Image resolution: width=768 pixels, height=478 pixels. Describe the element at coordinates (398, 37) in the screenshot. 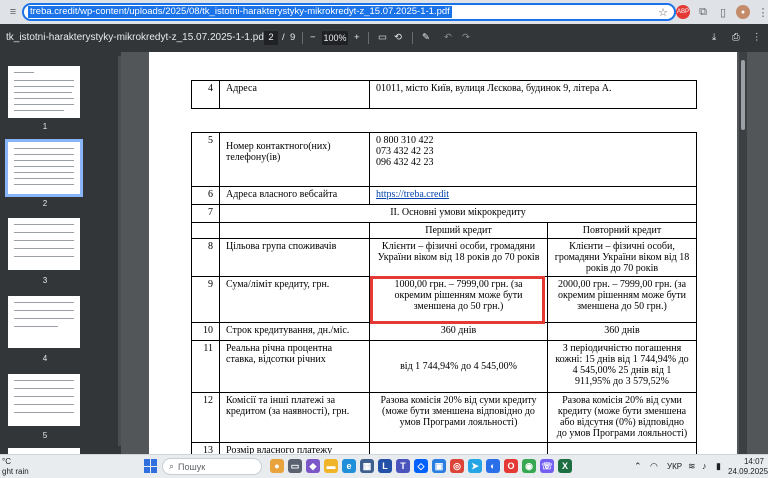

I see `rotate-icon: ⟲` at that location.